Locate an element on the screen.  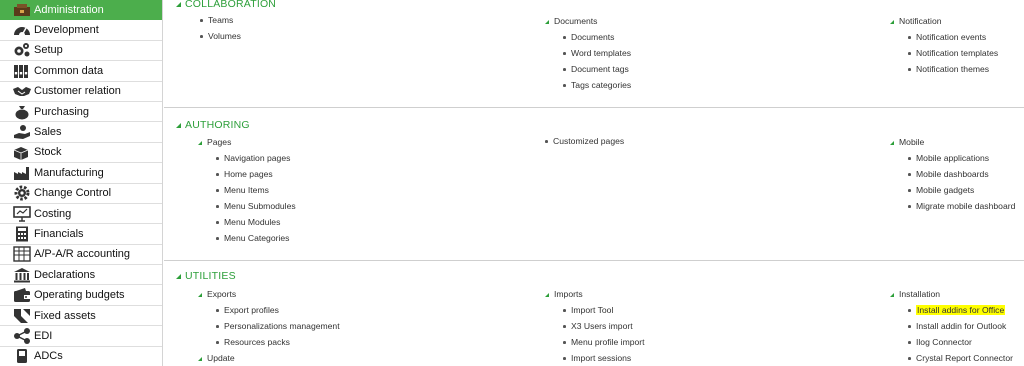
link-word-templates: Word templates is located at coordinates (595, 53).